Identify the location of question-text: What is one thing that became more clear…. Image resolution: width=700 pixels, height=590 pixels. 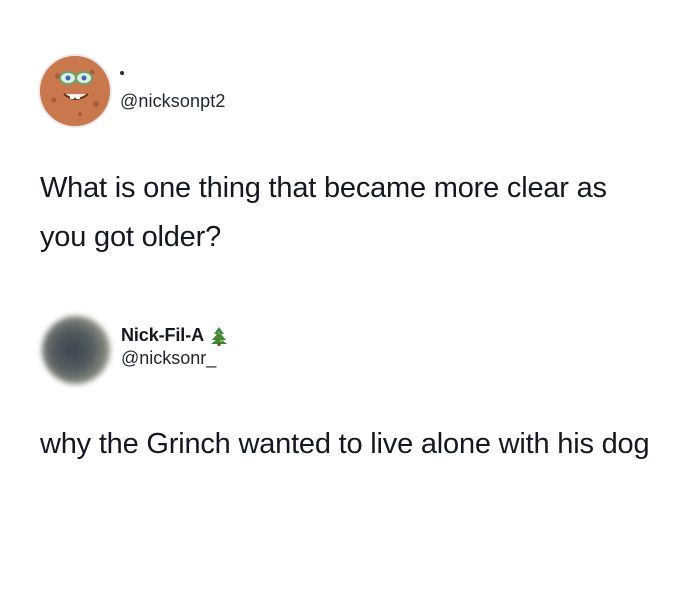
(323, 212).